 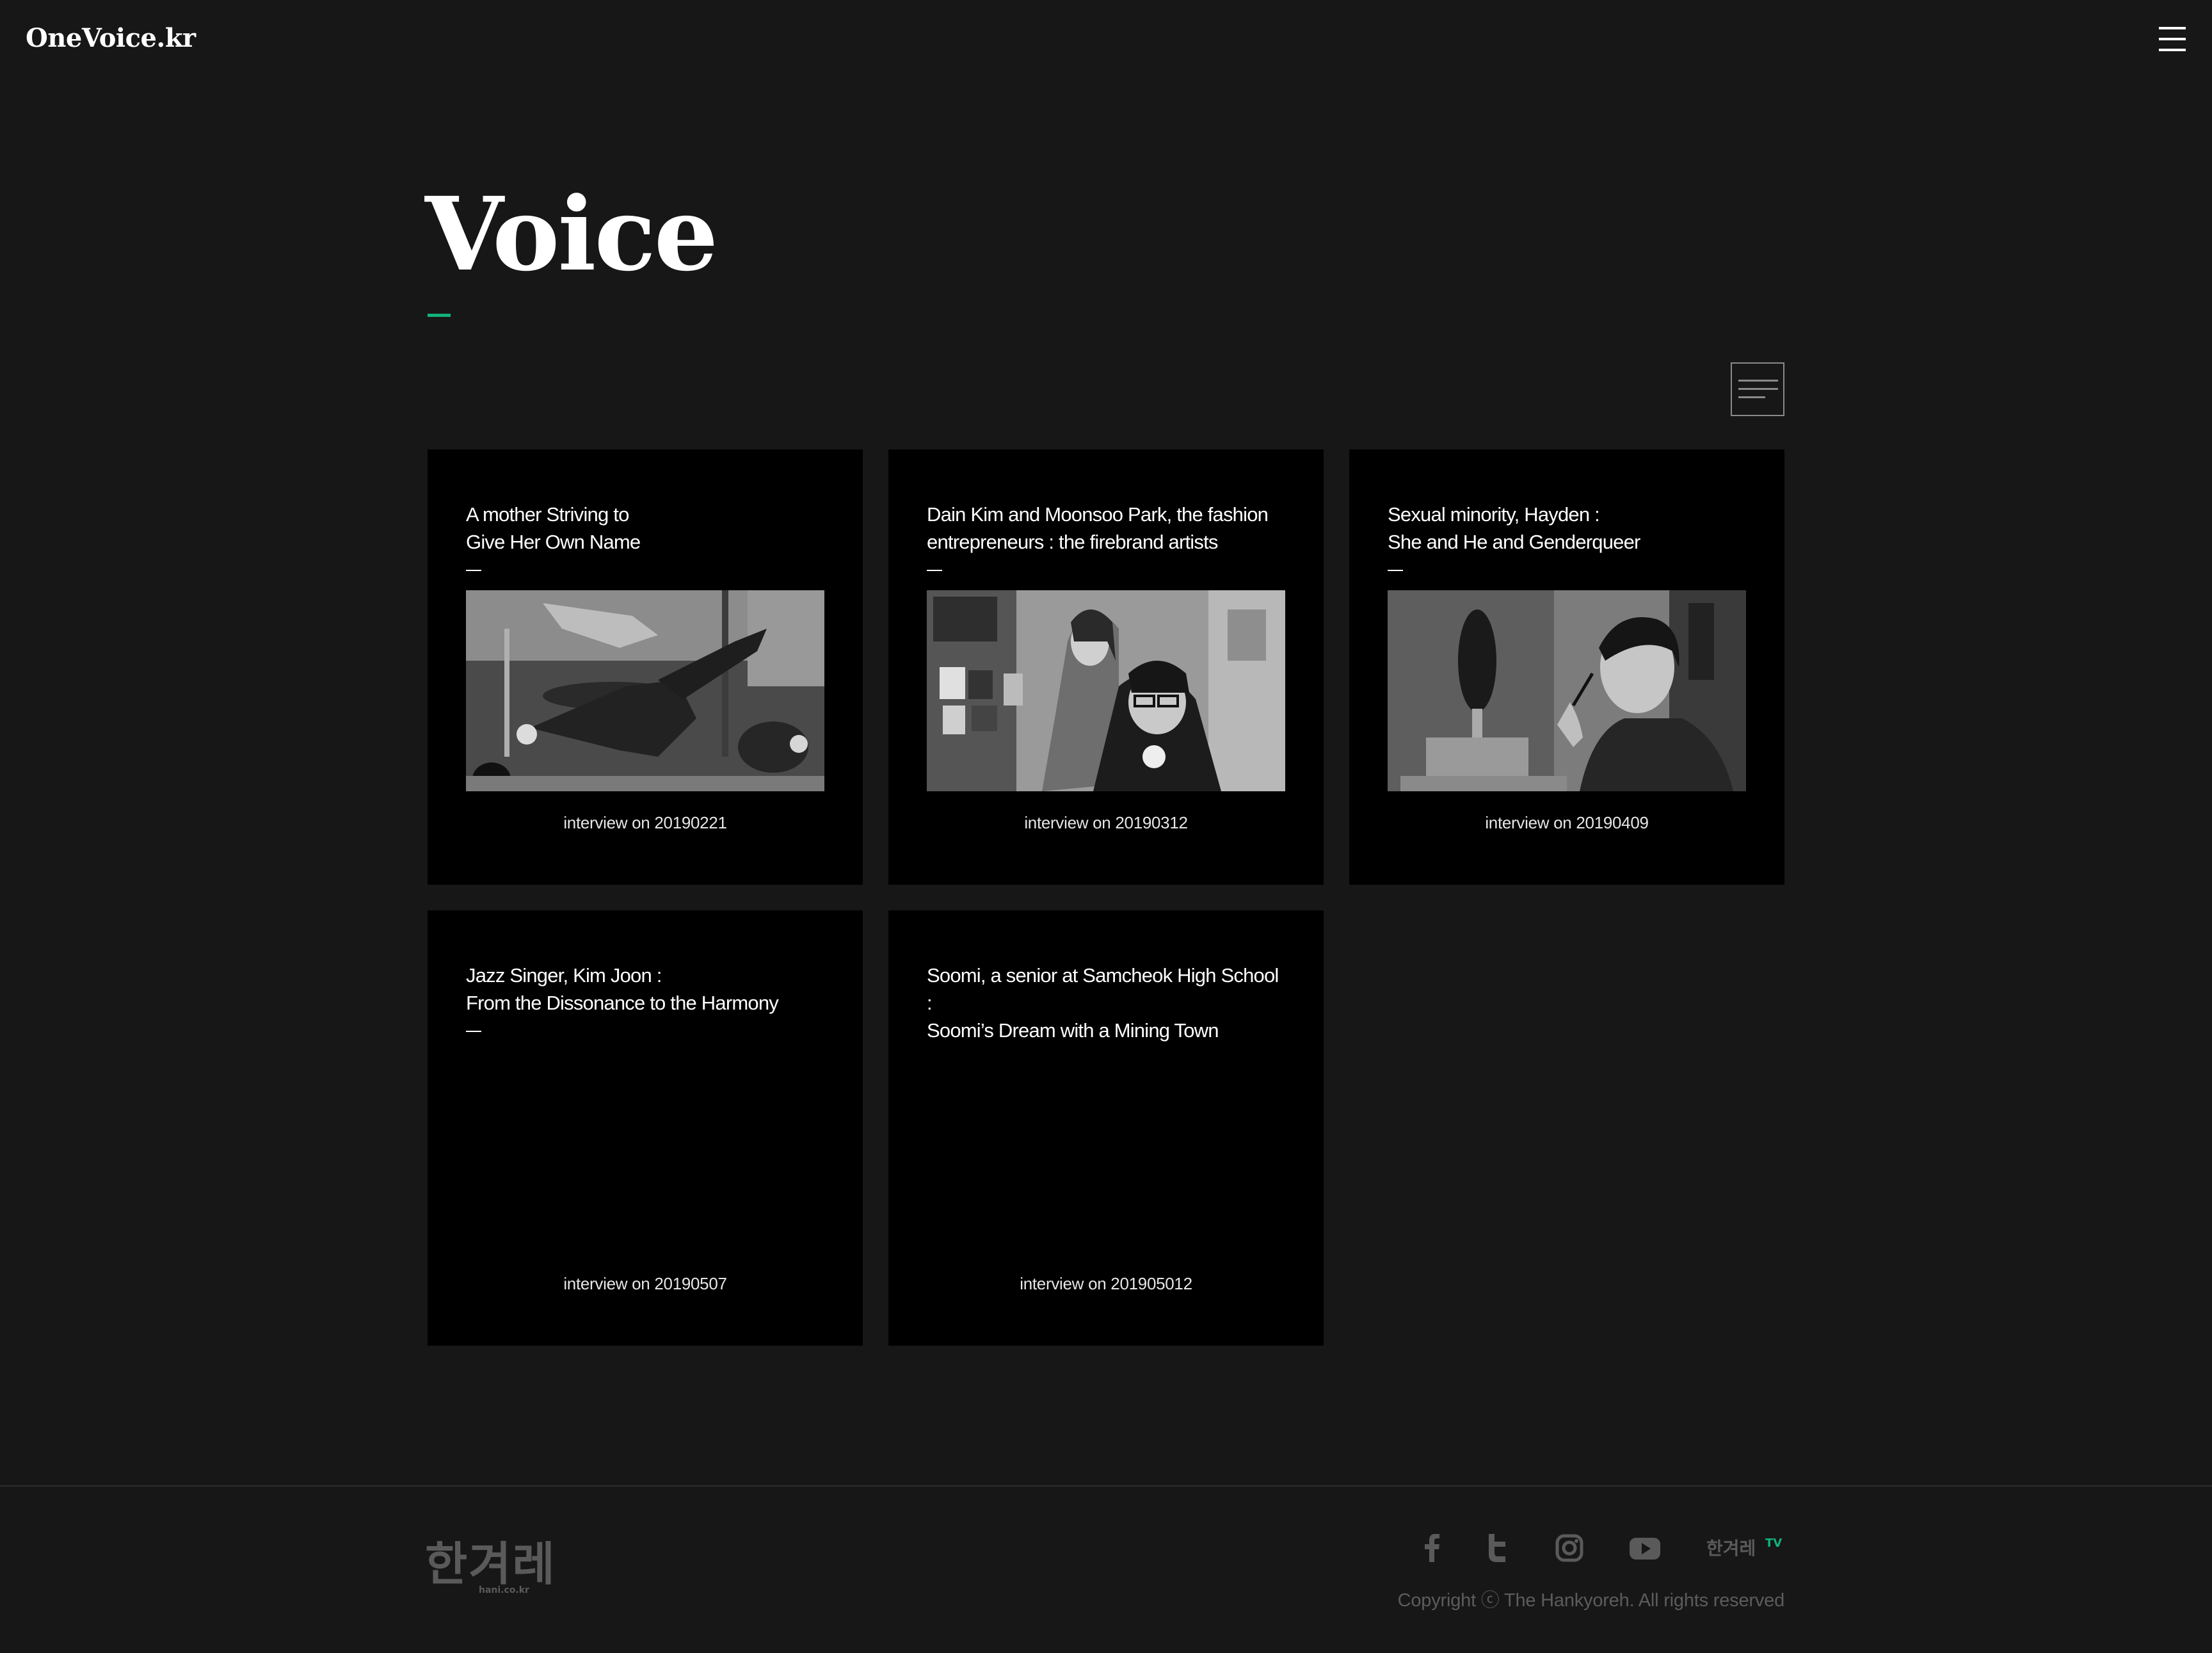 I want to click on hamburger-menu-icon, so click(x=2173, y=39).